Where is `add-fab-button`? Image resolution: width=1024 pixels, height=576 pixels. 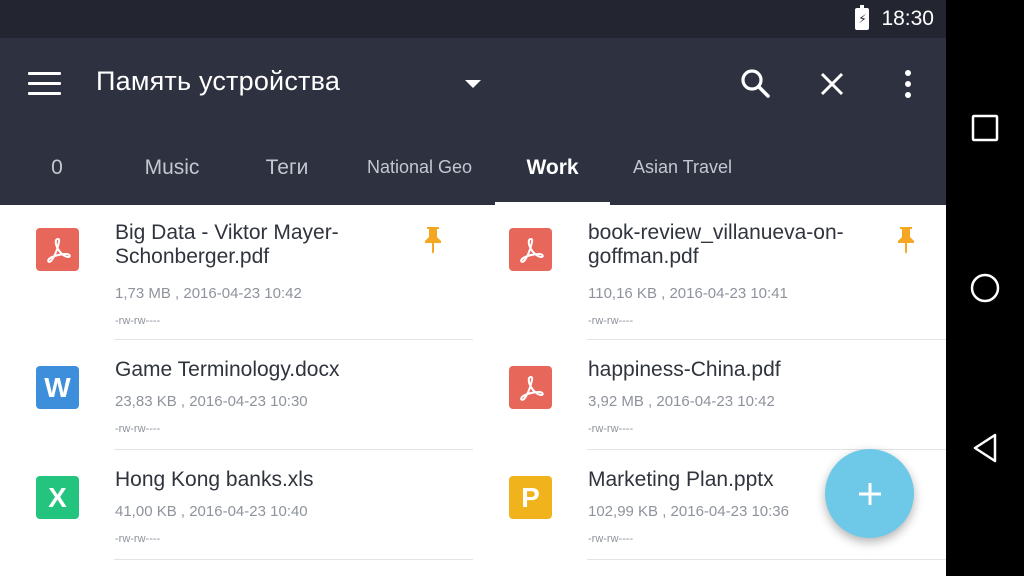 add-fab-button is located at coordinates (869, 493).